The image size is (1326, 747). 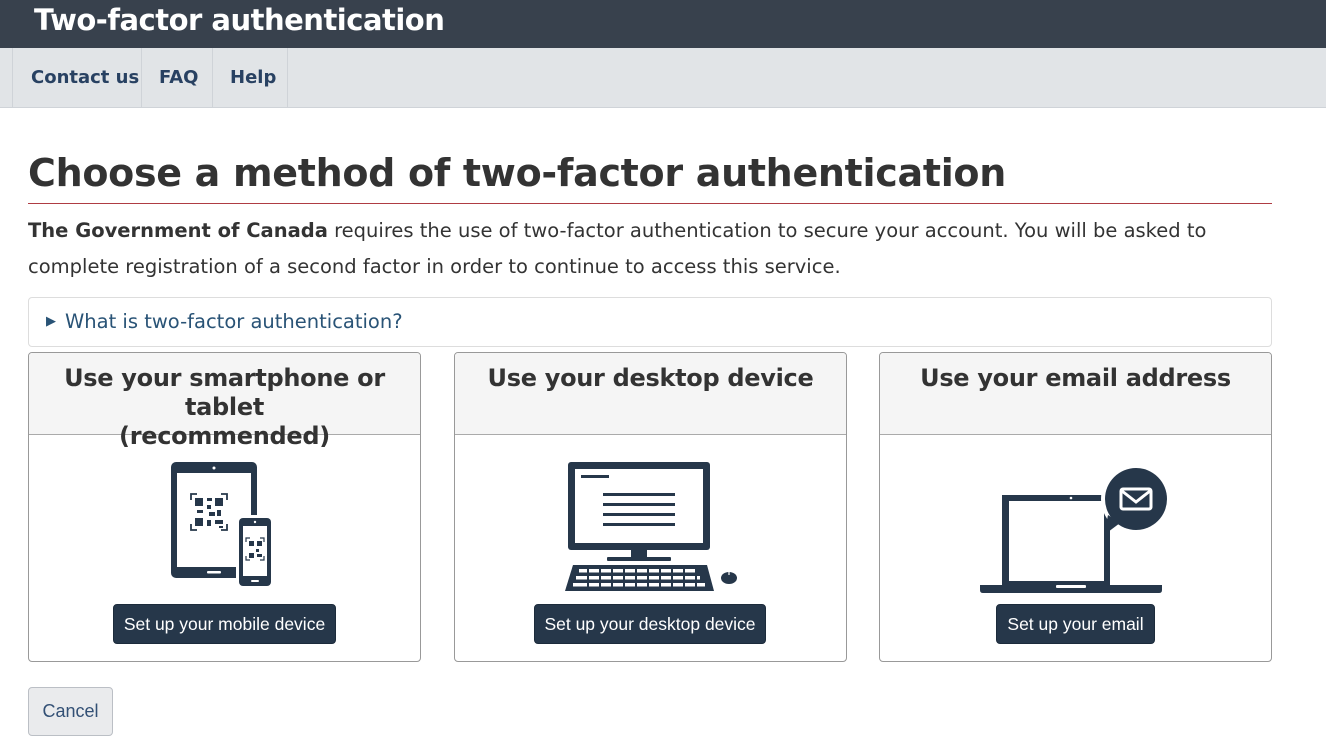 I want to click on nav-help-link: Help, so click(x=250, y=77).